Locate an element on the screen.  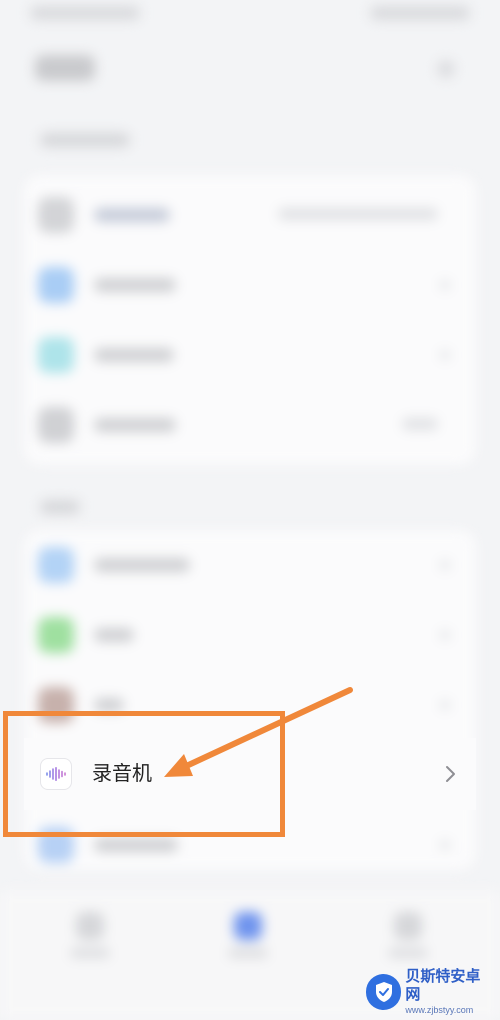
page-title-blurred is located at coordinates (65, 68).